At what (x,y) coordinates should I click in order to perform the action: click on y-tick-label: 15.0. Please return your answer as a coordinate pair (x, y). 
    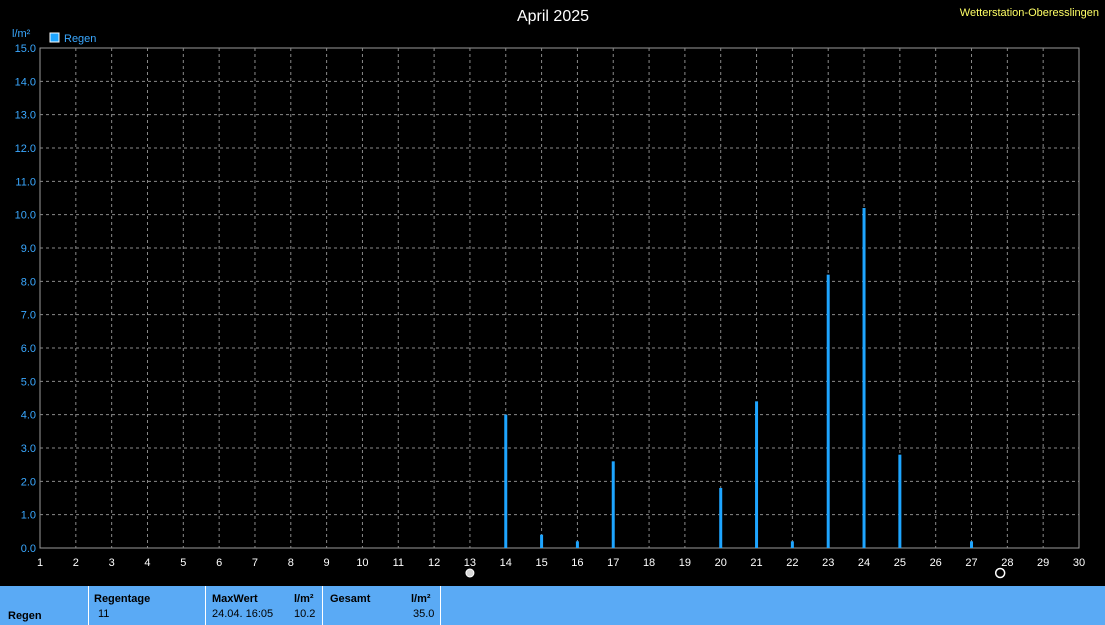
    Looking at the image, I should click on (25, 49).